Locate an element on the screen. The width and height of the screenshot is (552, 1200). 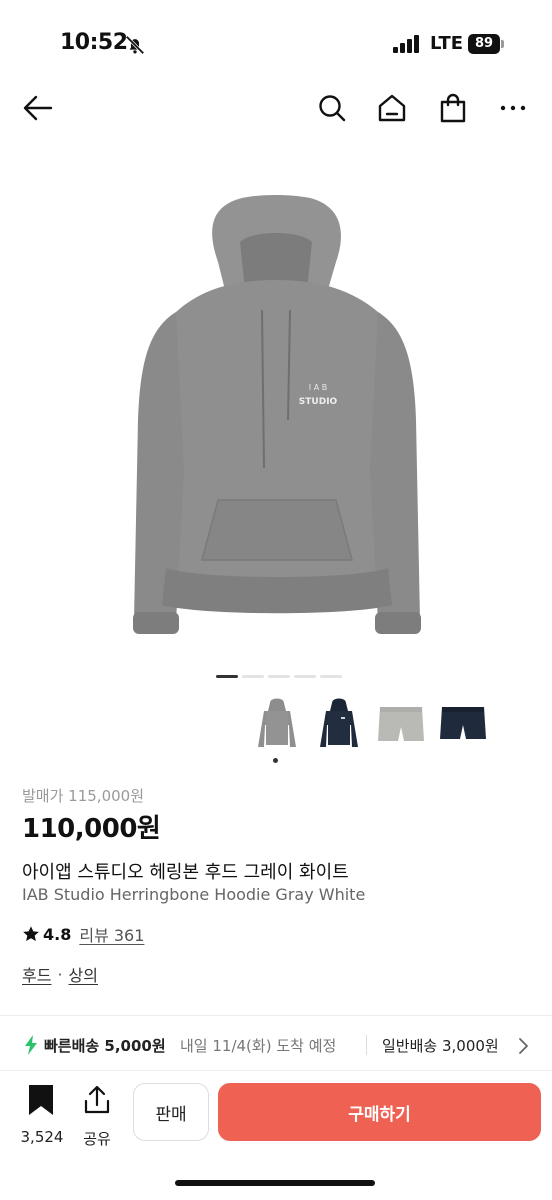
cart-button is located at coordinates (453, 108).